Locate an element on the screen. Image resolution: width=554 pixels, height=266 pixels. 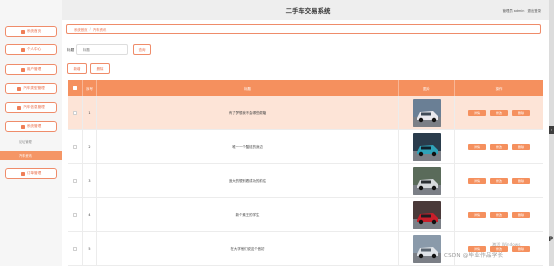
row-title: 在大学他们说这个音初 is located at coordinates (248, 248).